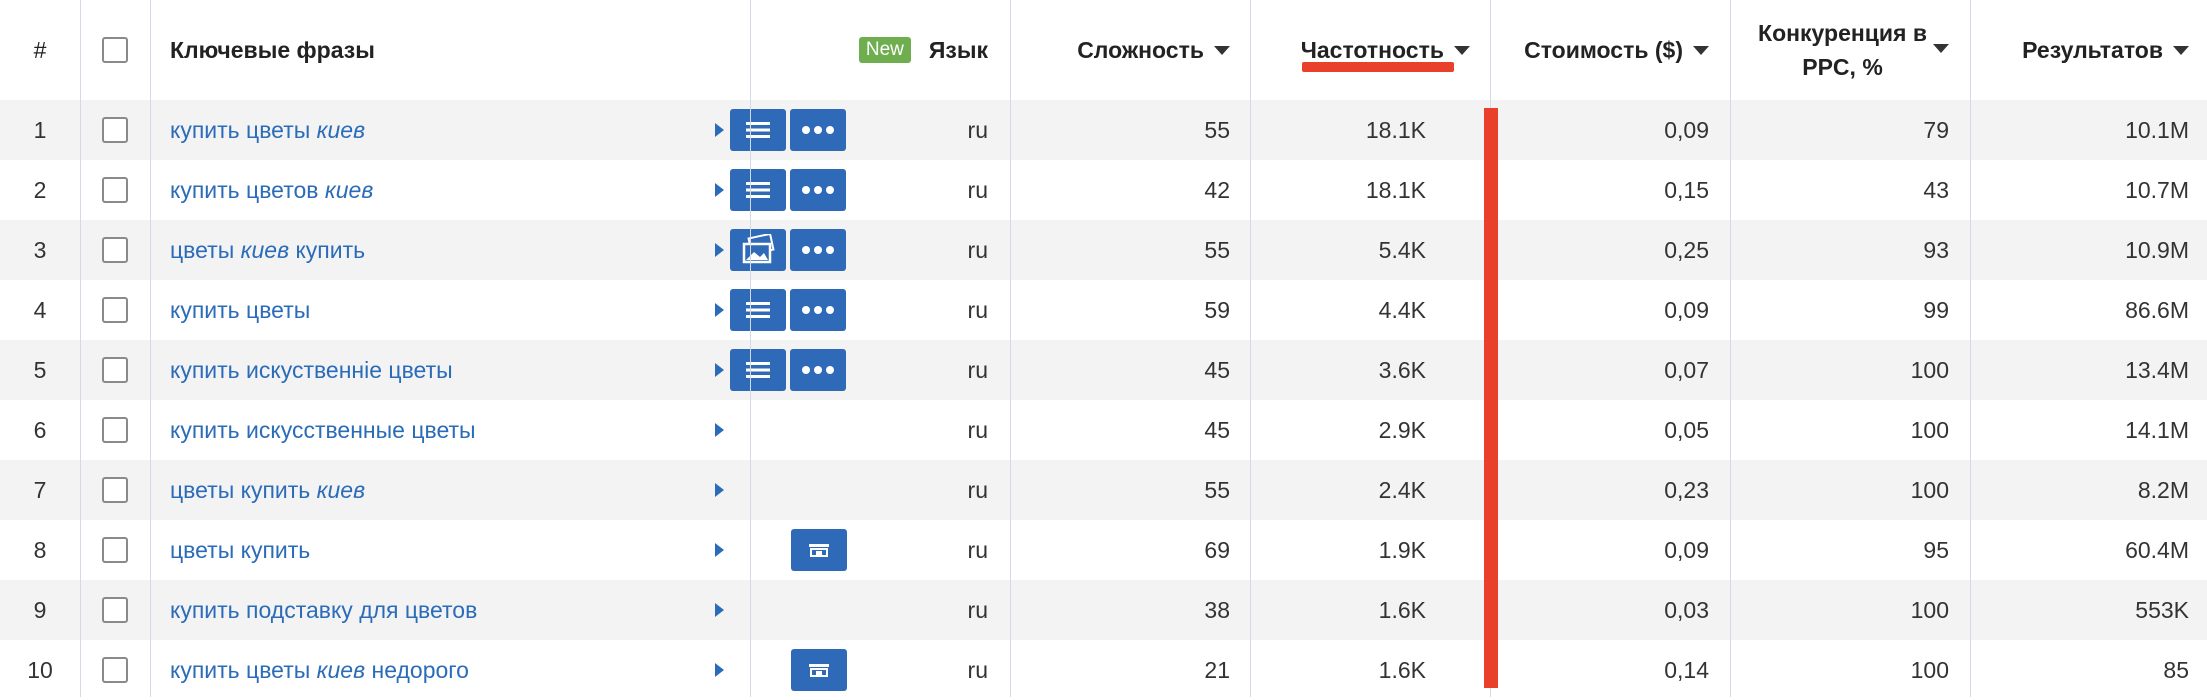 The width and height of the screenshot is (2207, 700). What do you see at coordinates (319, 670) in the screenshot?
I see `keyword-link: купить цветы киев недорого` at bounding box center [319, 670].